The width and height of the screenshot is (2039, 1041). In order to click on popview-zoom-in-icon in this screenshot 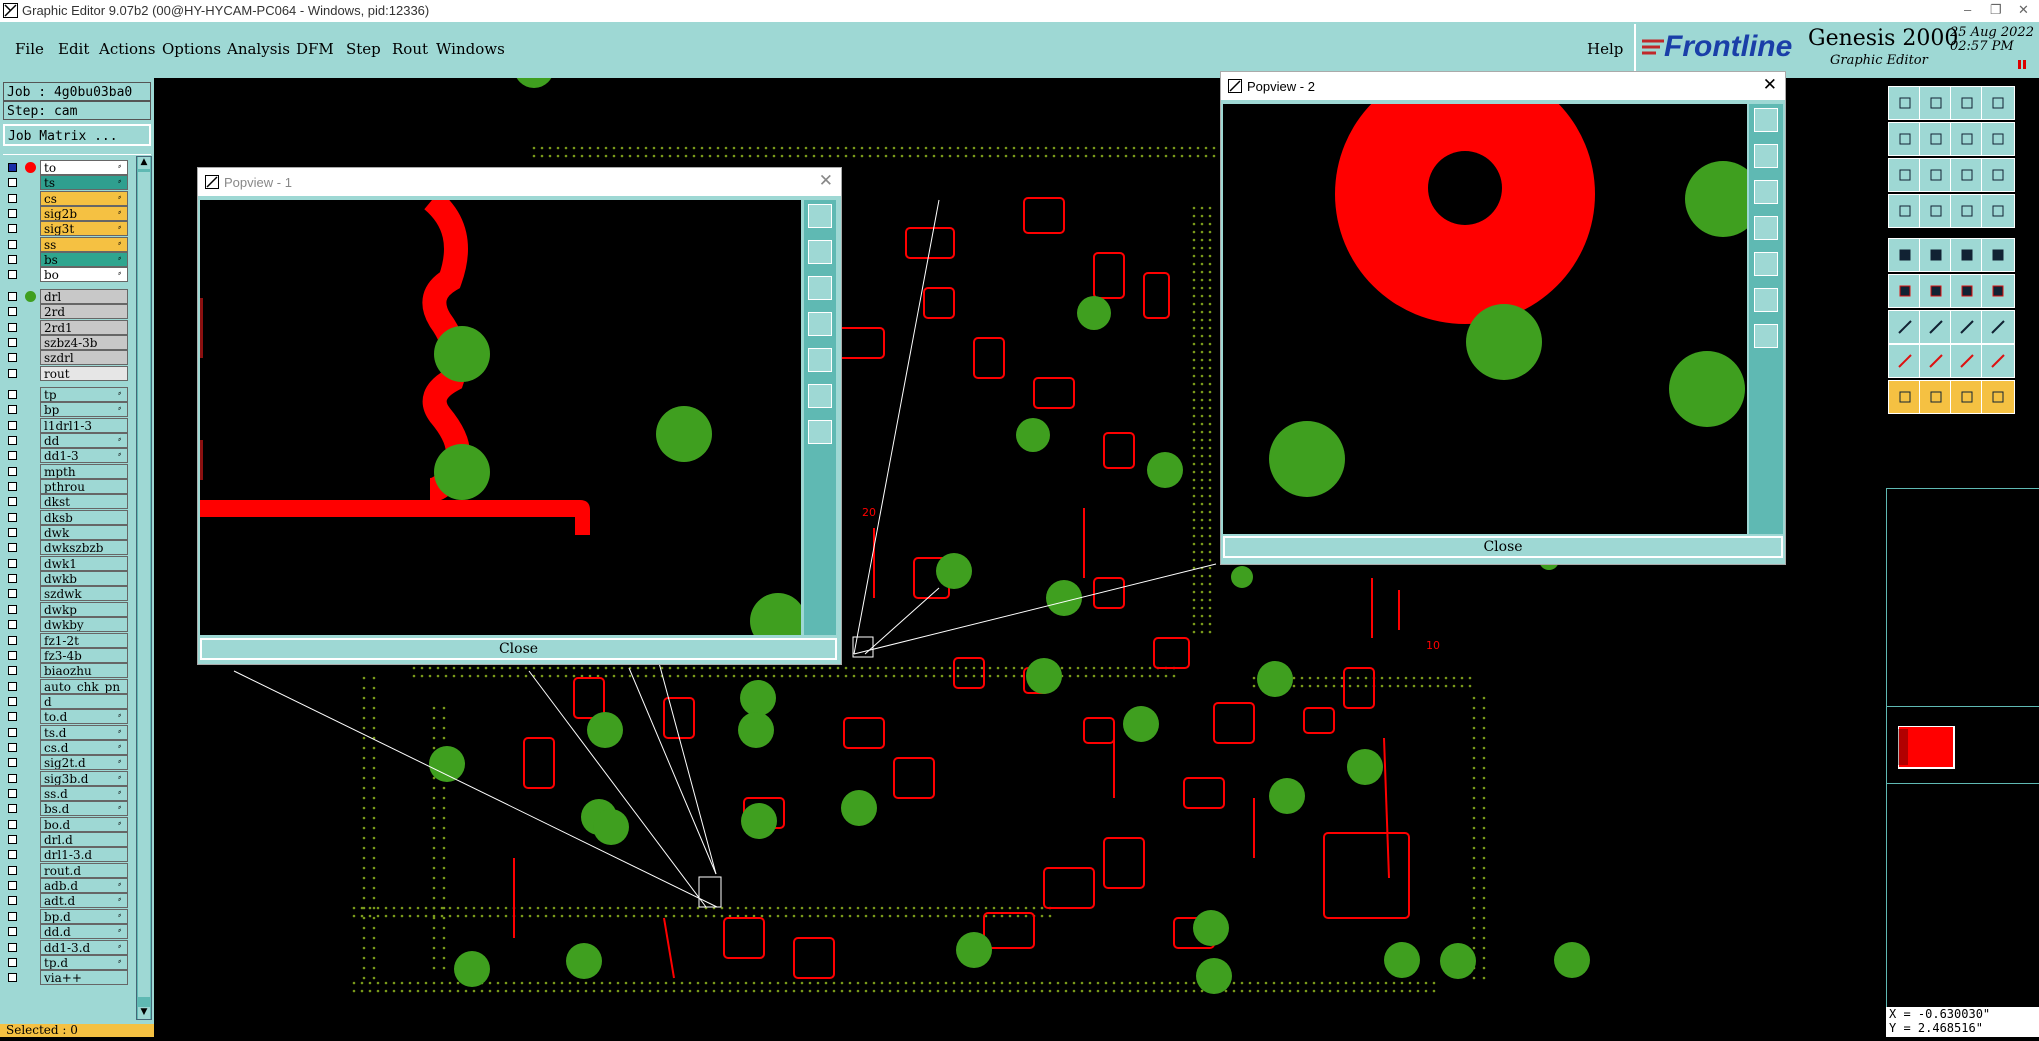, I will do `click(820, 252)`.